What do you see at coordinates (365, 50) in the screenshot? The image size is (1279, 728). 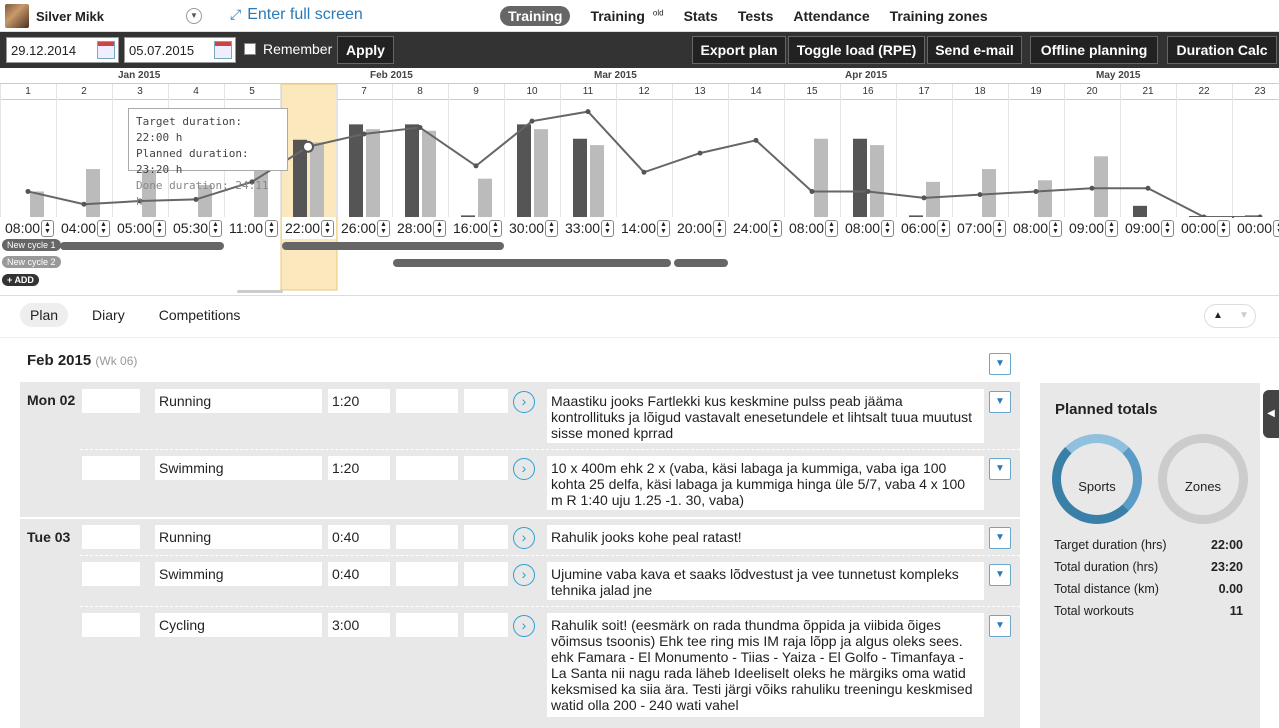 I see `apply-button: Apply` at bounding box center [365, 50].